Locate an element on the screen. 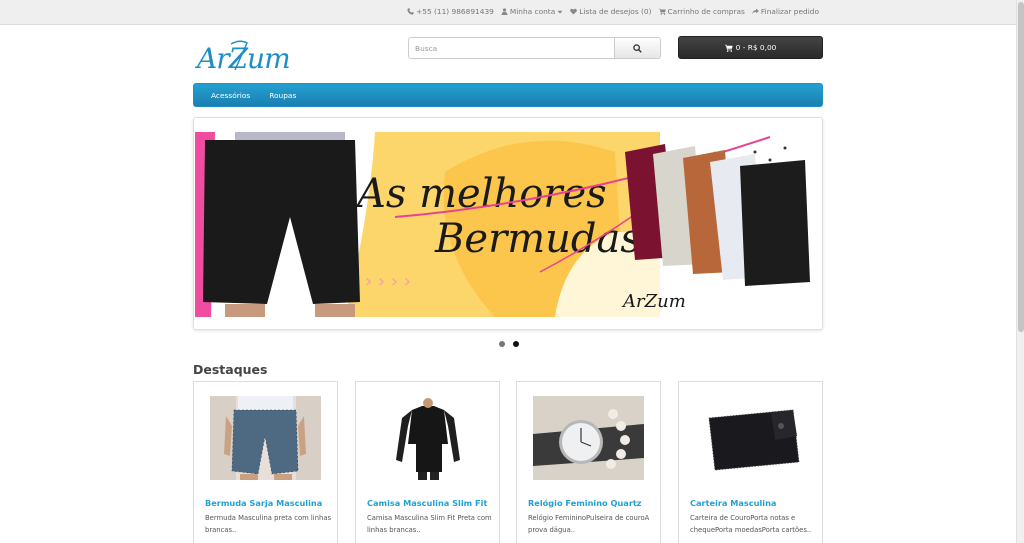  search-icon is located at coordinates (637, 48).